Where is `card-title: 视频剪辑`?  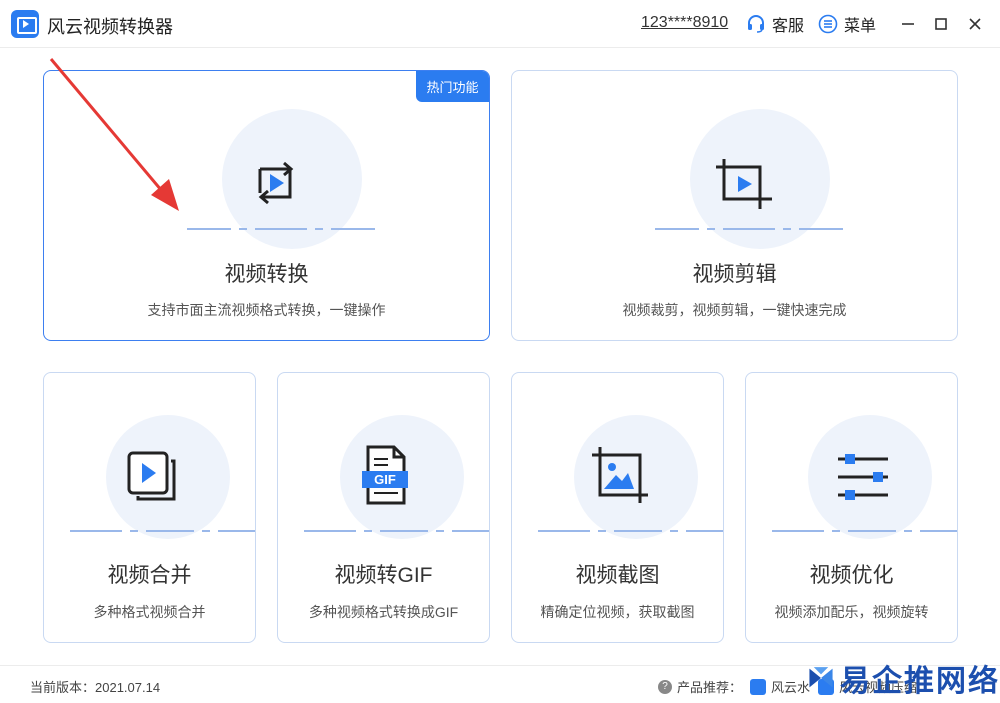 card-title: 视频剪辑 is located at coordinates (734, 274).